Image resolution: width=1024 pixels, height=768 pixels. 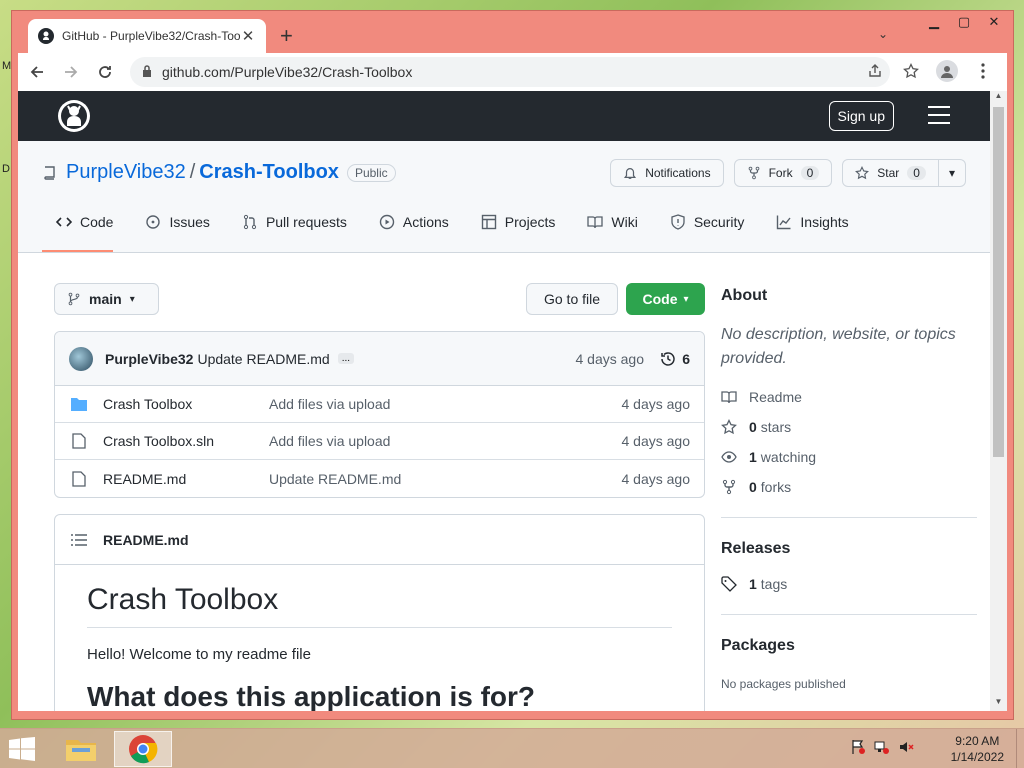 What do you see at coordinates (783, 173) in the screenshot?
I see `fork-button: Fork 0` at bounding box center [783, 173].